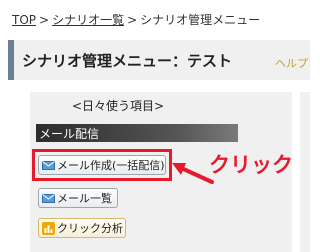 This screenshot has height=252, width=320. What do you see at coordinates (127, 61) in the screenshot?
I see `page-title: シナリオ管理メニュー：テスト` at bounding box center [127, 61].